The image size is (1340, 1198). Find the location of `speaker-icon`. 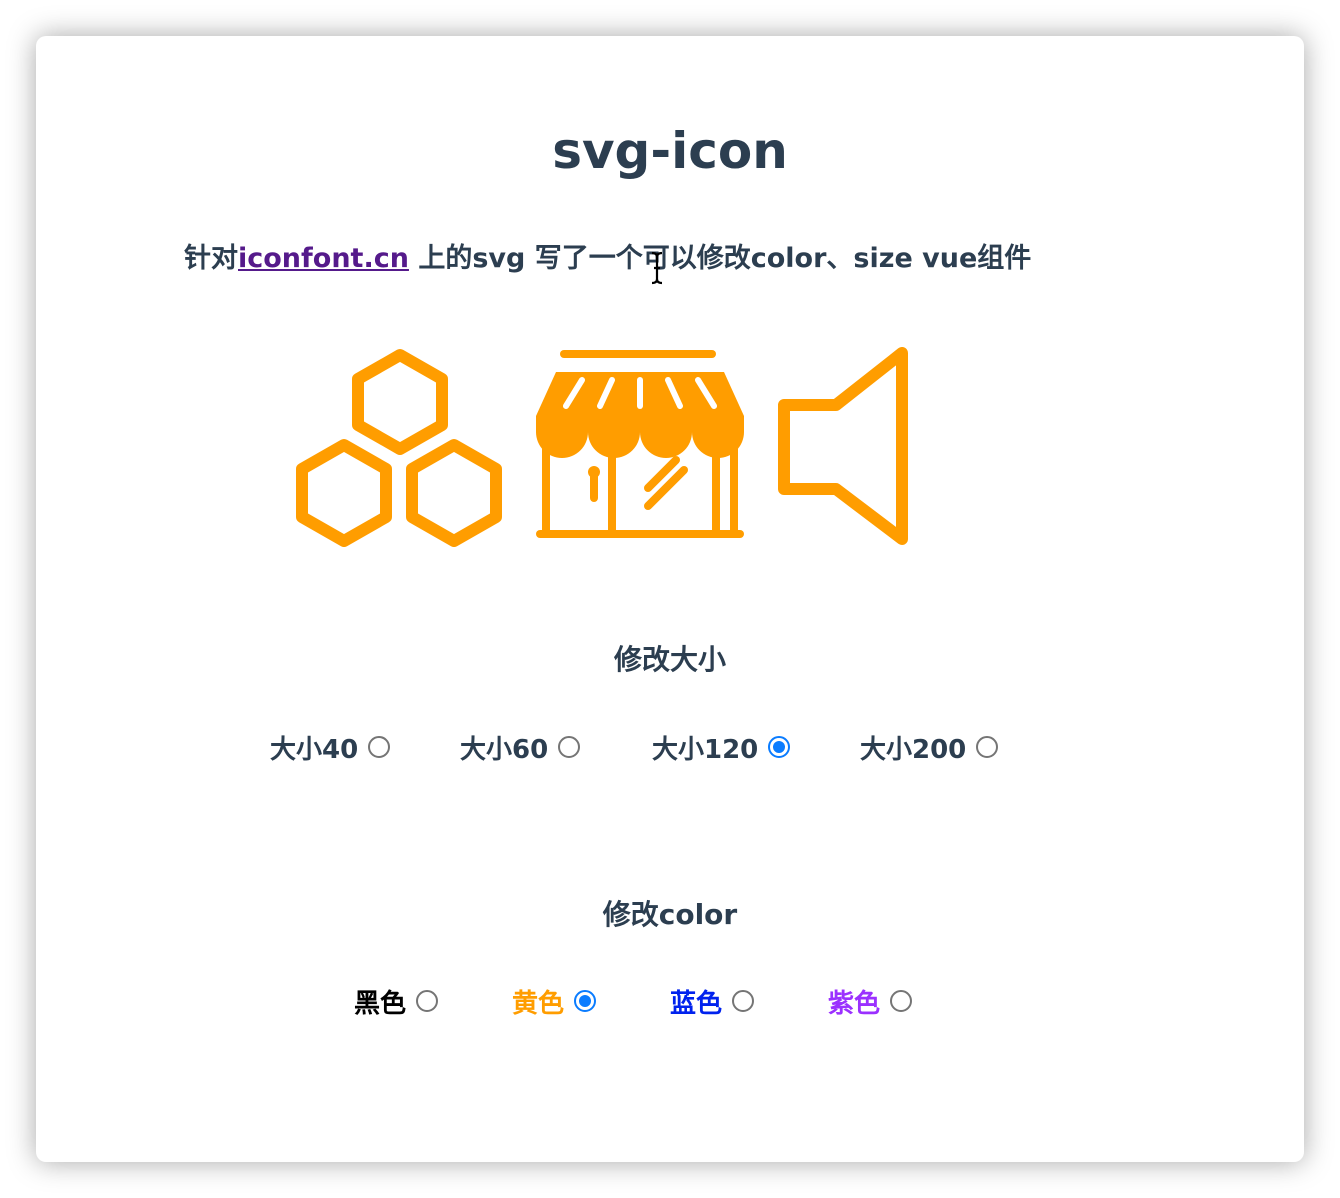

speaker-icon is located at coordinates (843, 446).